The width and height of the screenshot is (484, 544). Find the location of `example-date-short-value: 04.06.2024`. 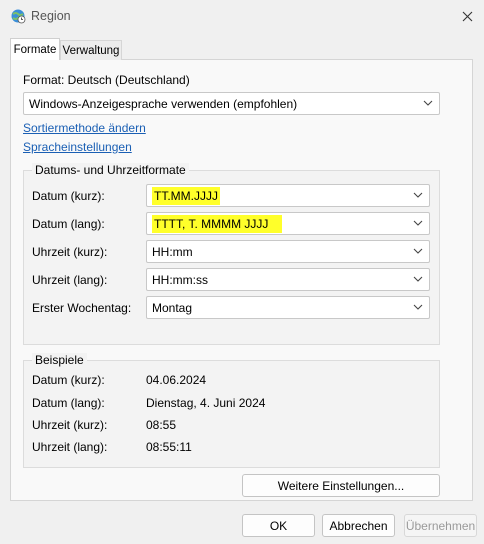

example-date-short-value: 04.06.2024 is located at coordinates (176, 380).